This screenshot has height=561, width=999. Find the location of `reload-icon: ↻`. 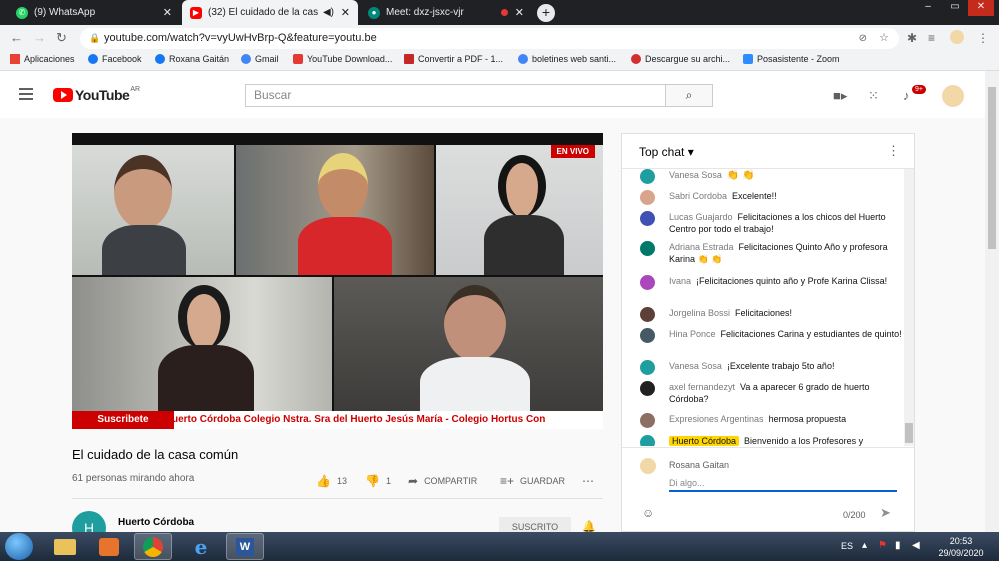

reload-icon: ↻ is located at coordinates (61, 38).